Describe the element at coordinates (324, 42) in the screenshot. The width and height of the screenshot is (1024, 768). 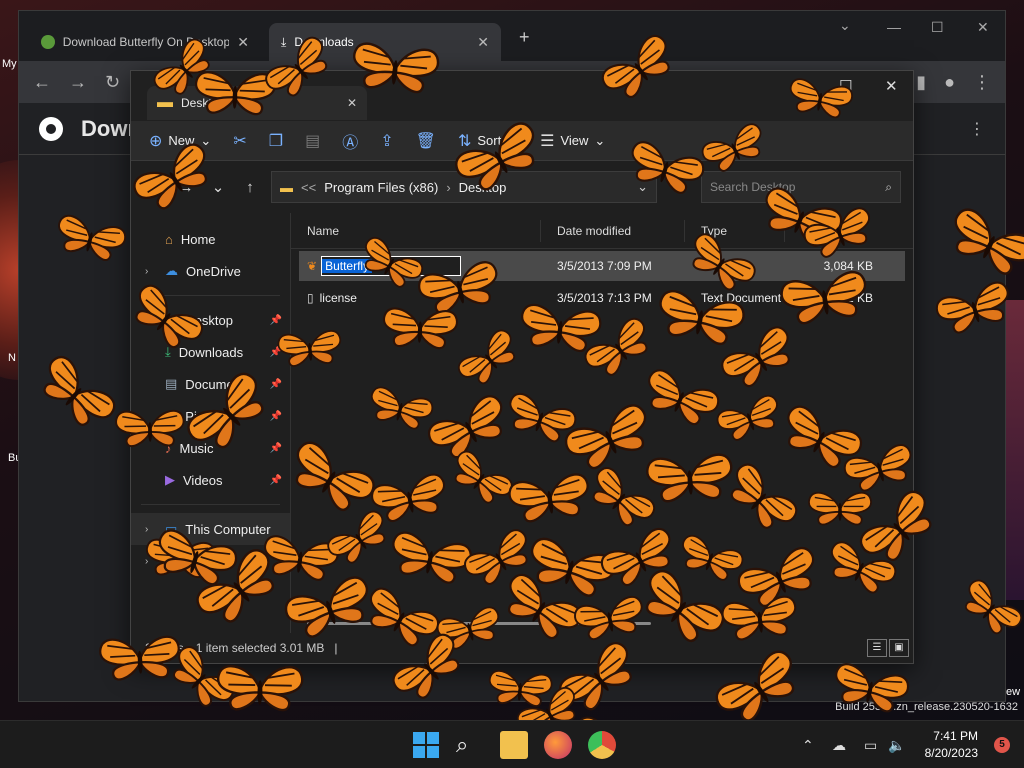
I see `tab-title: Downloads` at that location.